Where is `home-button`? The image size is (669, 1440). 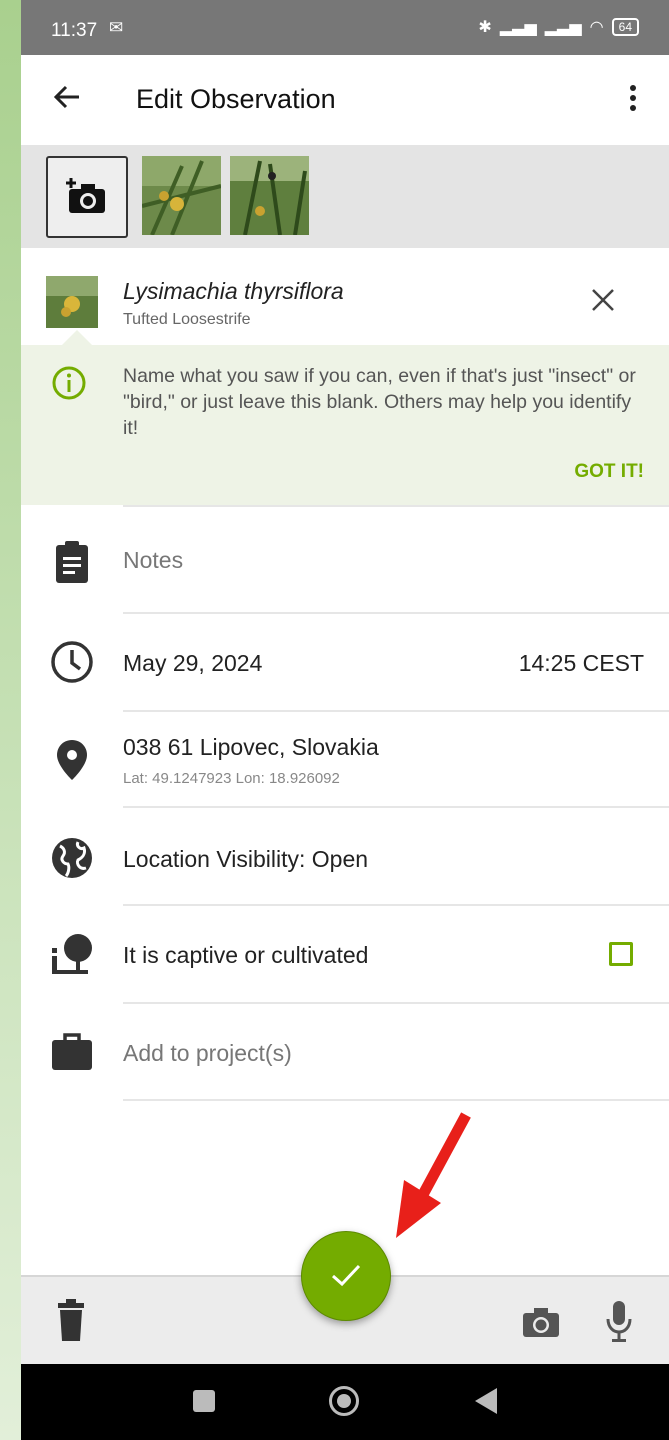 home-button is located at coordinates (344, 1401).